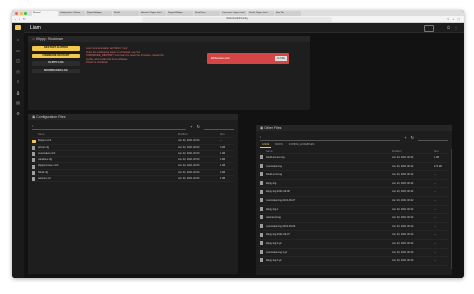  I want to click on browser-tab: Configuration - Mainsa, so click(72, 13).